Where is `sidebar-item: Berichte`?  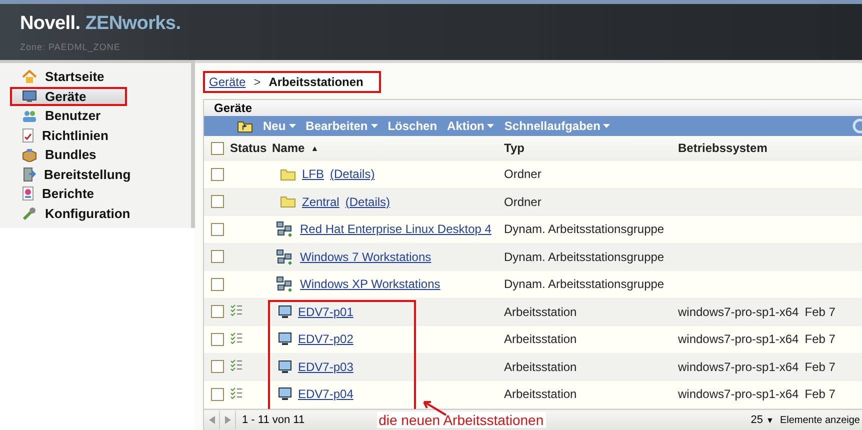 sidebar-item: Berichte is located at coordinates (95, 194).